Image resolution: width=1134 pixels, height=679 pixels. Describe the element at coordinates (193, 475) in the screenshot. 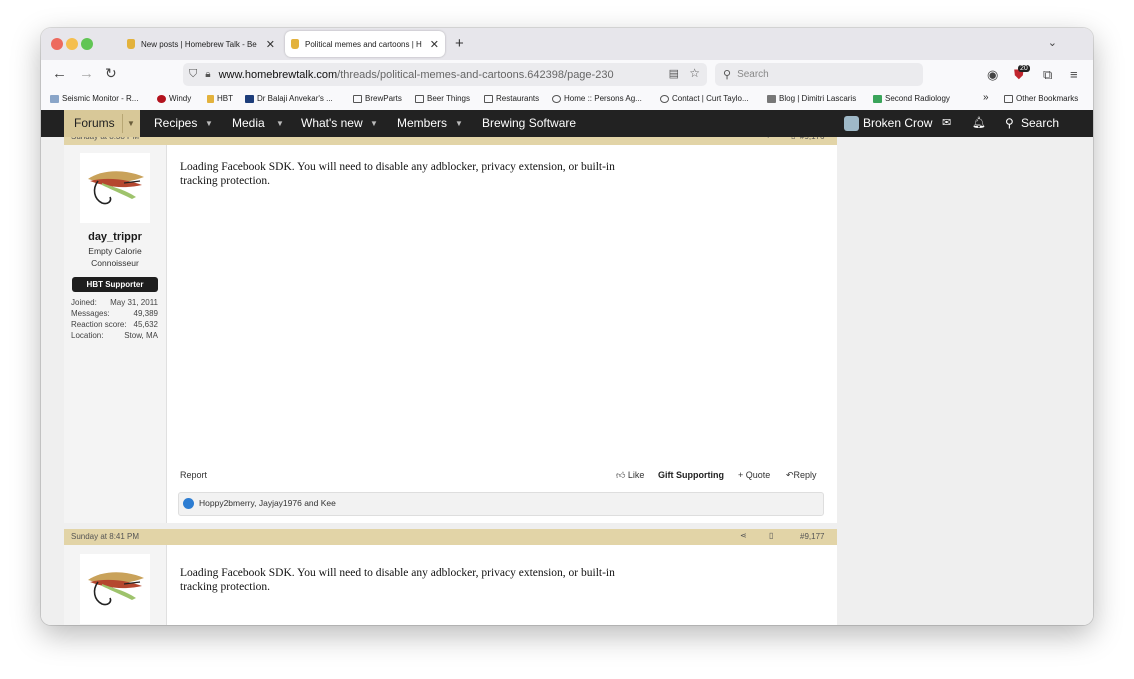

I see `report-link: Report` at that location.